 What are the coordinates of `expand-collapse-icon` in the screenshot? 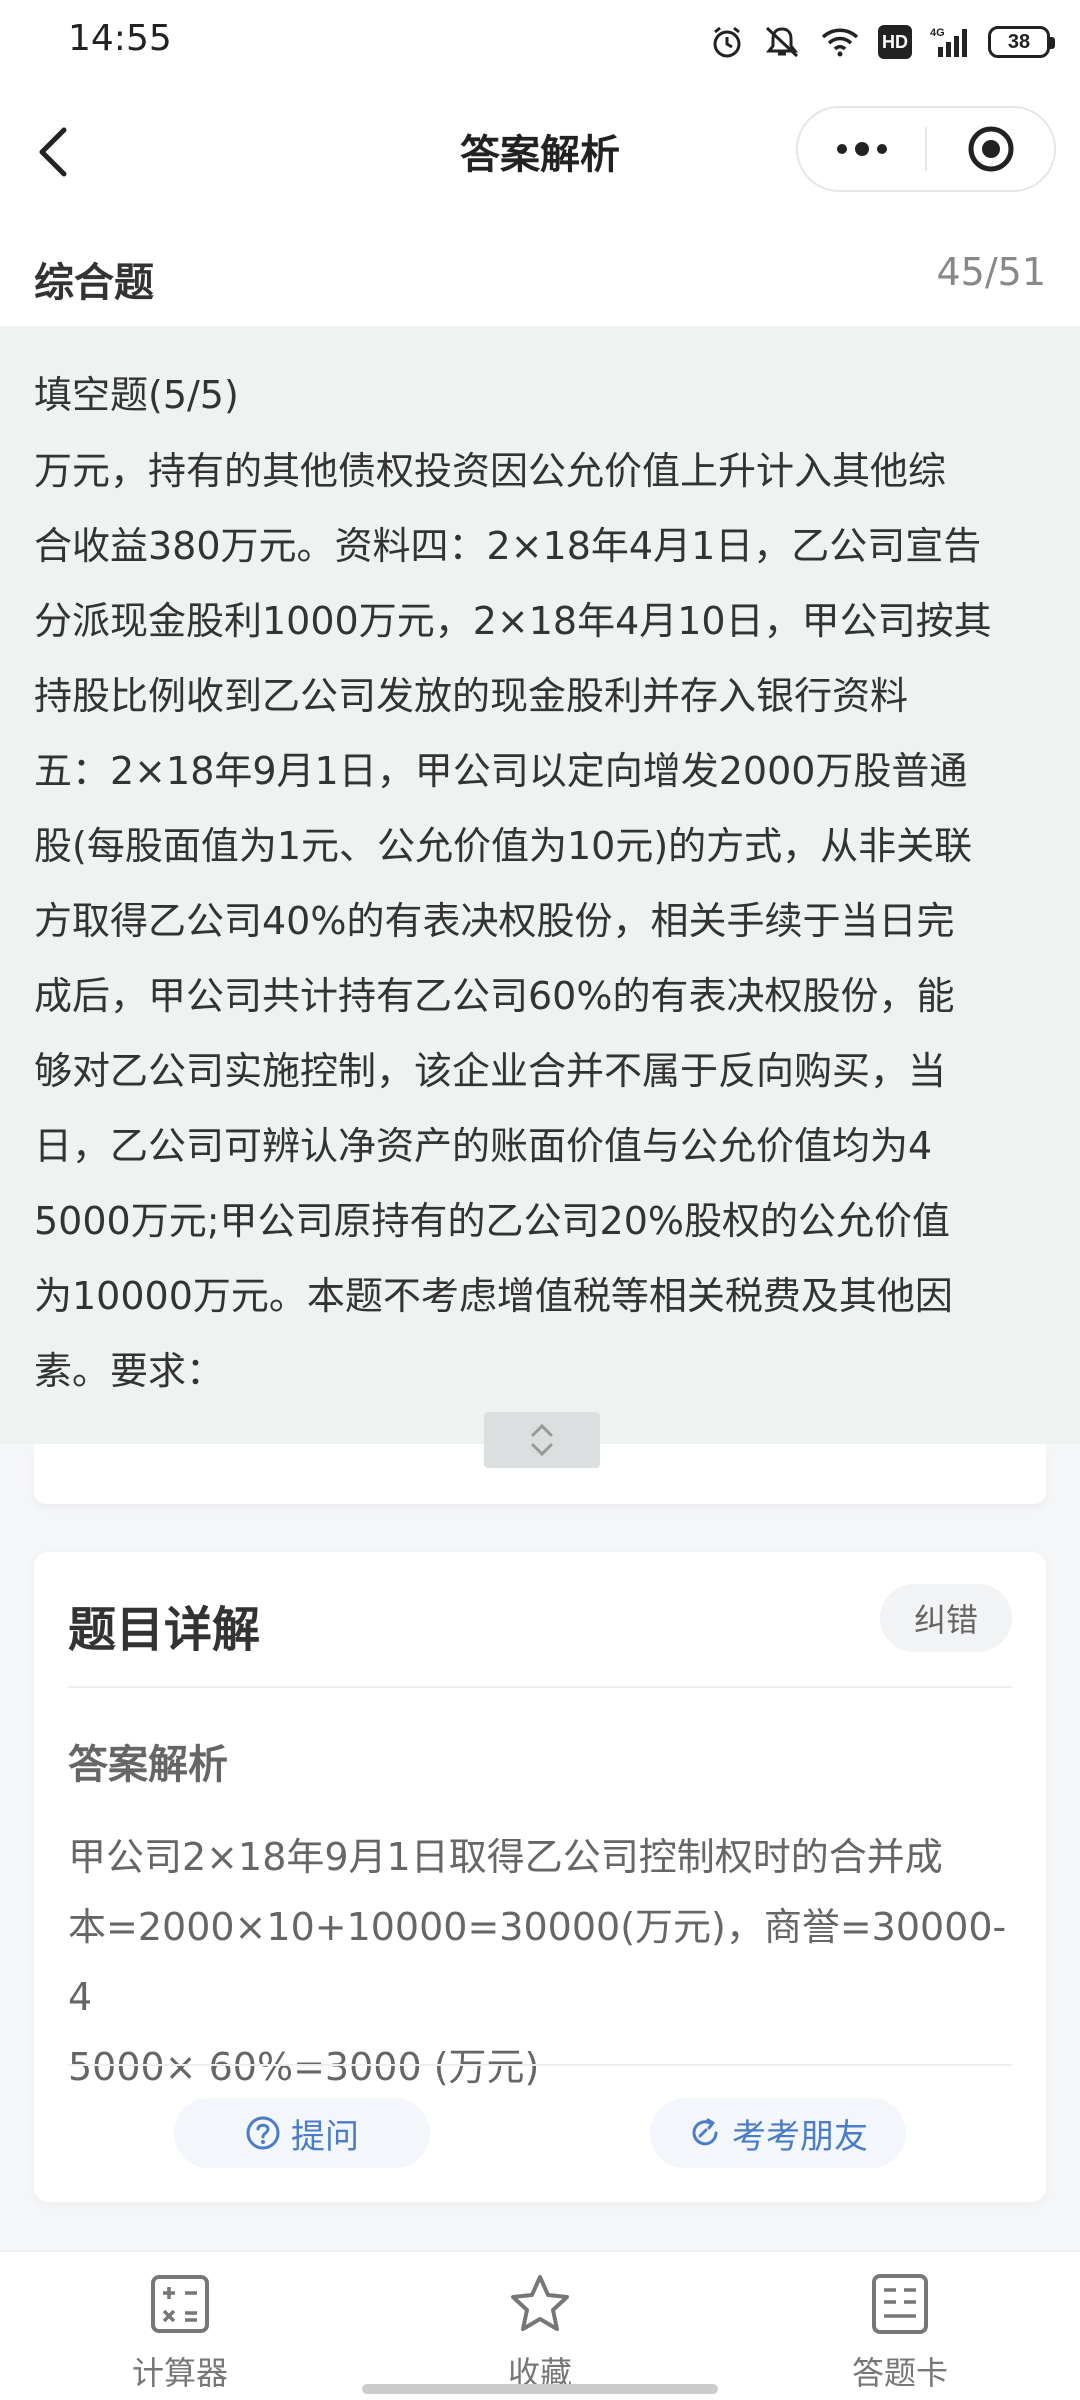 It's located at (542, 1440).